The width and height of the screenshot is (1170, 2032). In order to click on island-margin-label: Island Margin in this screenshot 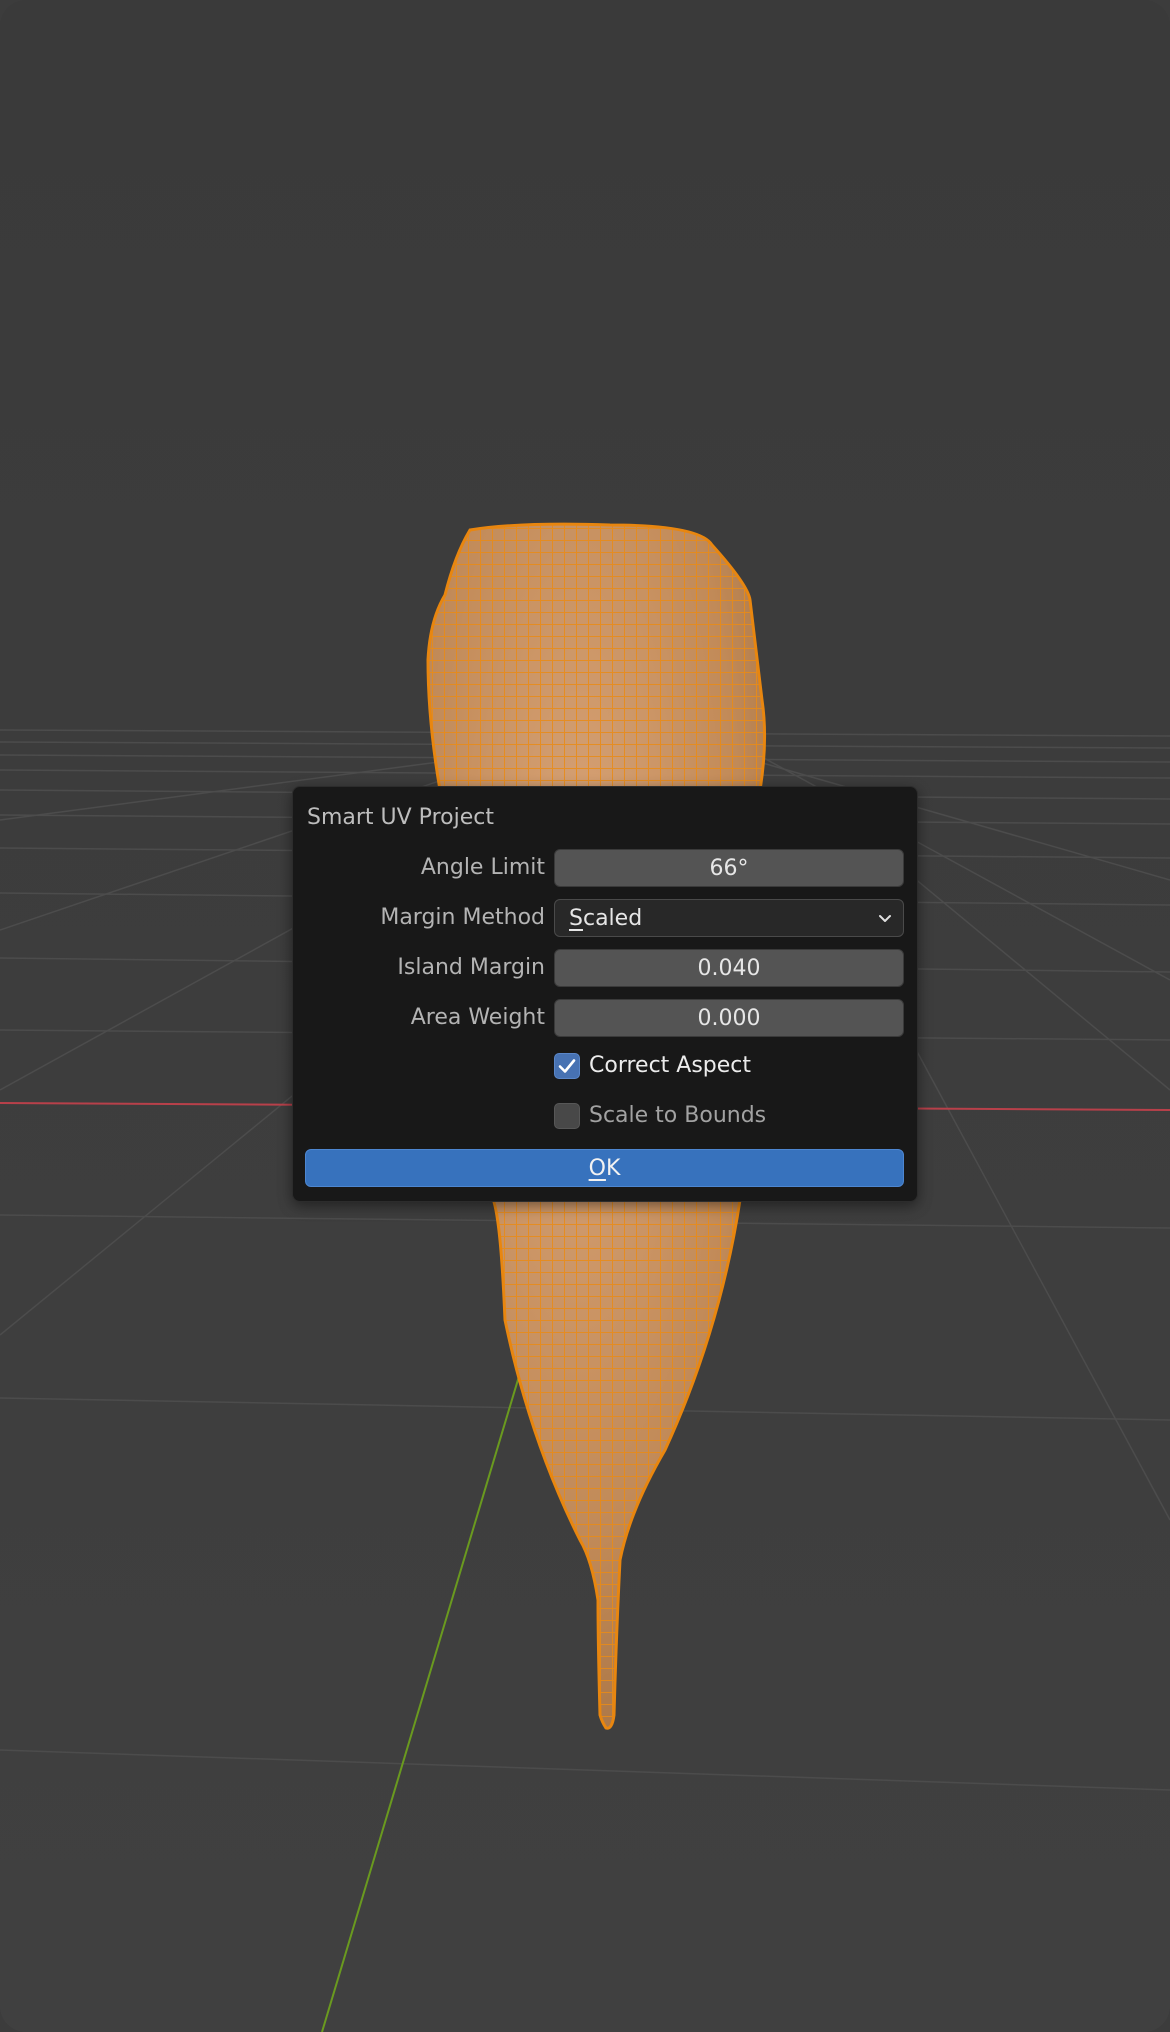, I will do `click(471, 967)`.